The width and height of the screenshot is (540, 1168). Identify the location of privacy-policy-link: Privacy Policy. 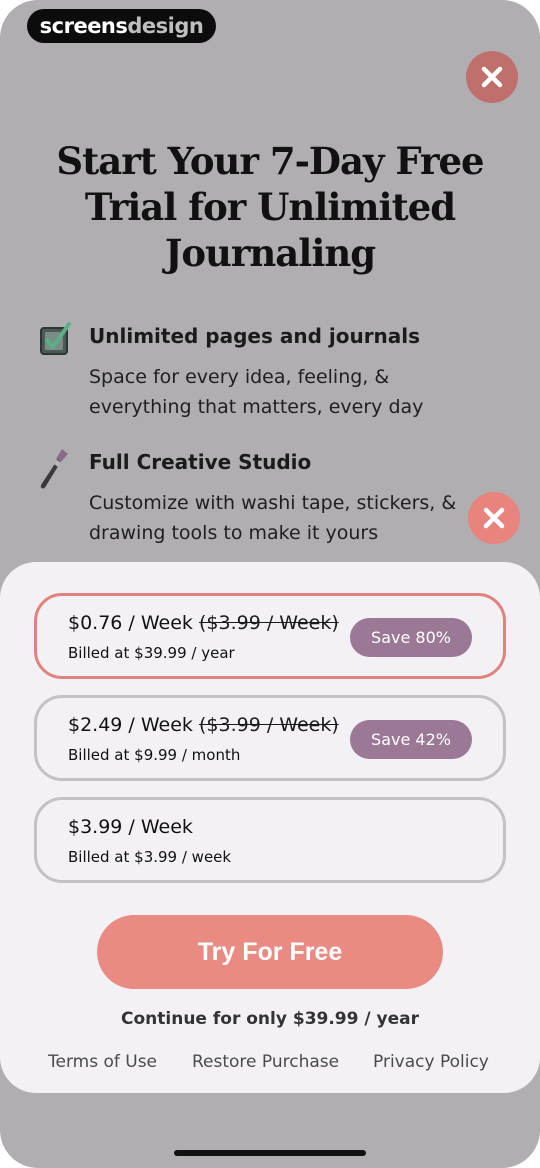
(431, 1062).